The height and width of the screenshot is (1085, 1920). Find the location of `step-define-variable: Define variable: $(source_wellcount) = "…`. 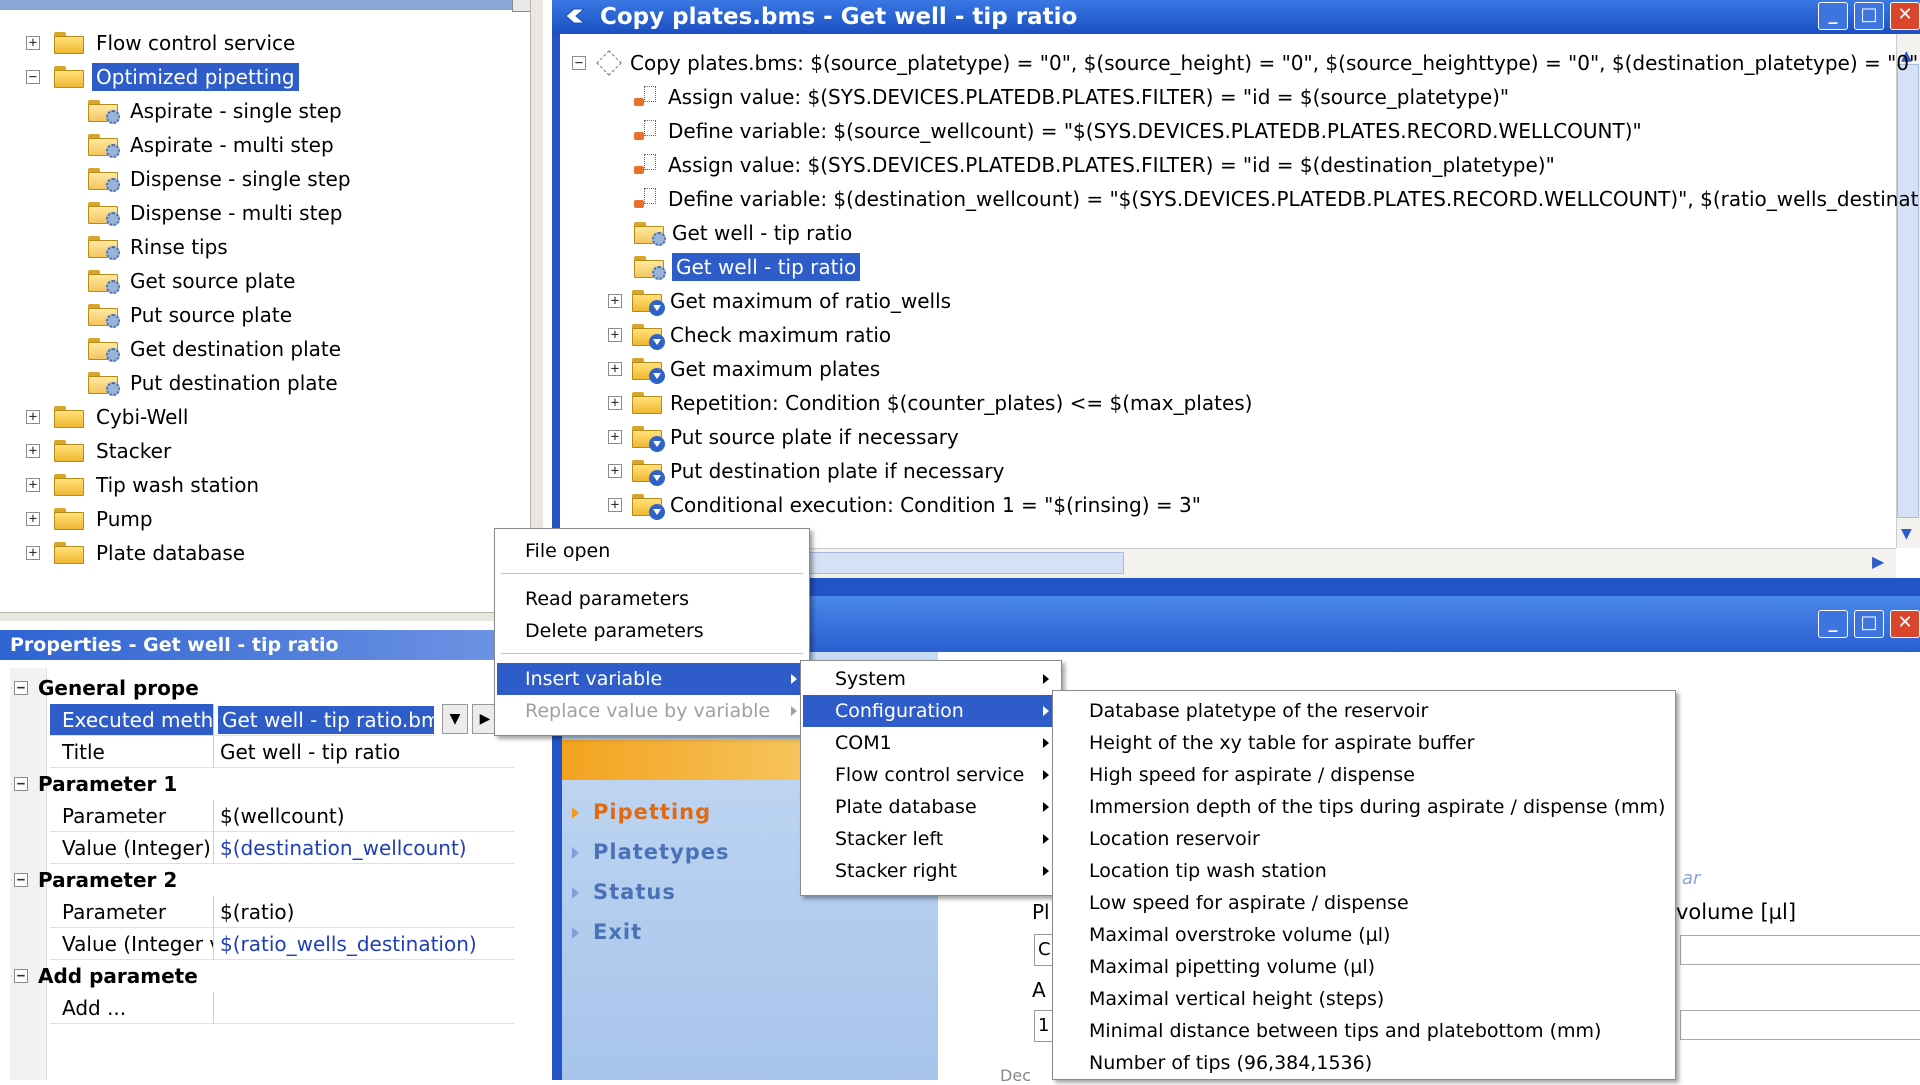

step-define-variable: Define variable: $(source_wellcount) = "… is located at coordinates (1138, 131).